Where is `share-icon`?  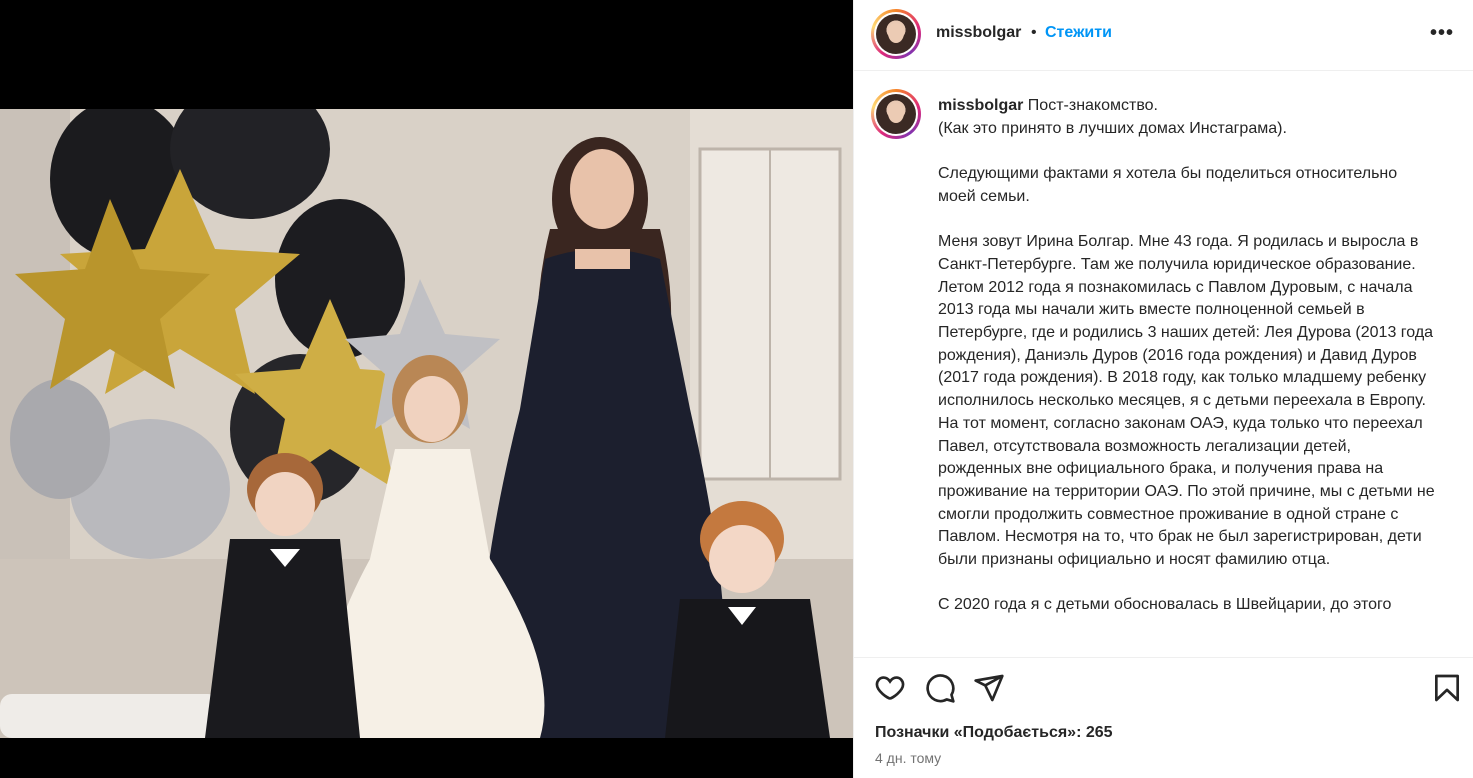 share-icon is located at coordinates (989, 688).